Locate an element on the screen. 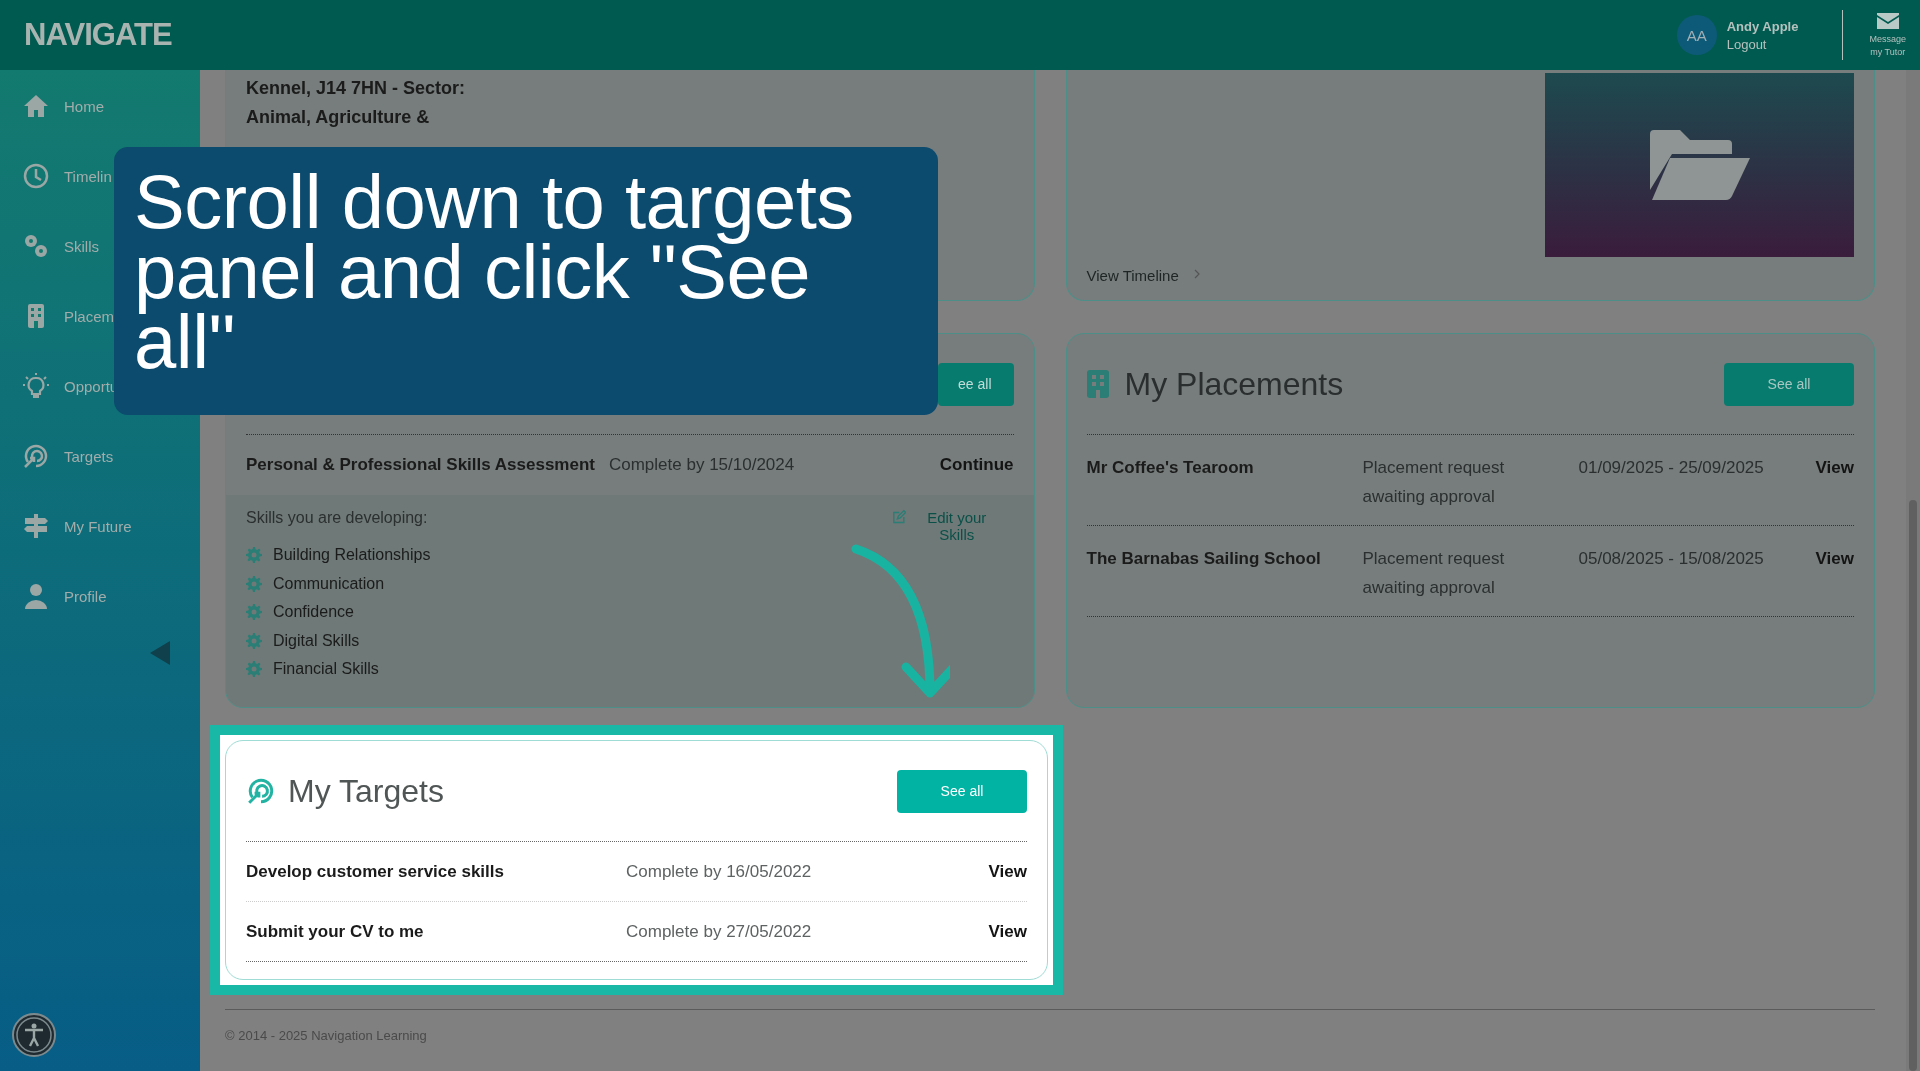 This screenshot has width=1920, height=1071. placement-dates: 05/08/2025 - 15/08/2025 is located at coordinates (1671, 559).